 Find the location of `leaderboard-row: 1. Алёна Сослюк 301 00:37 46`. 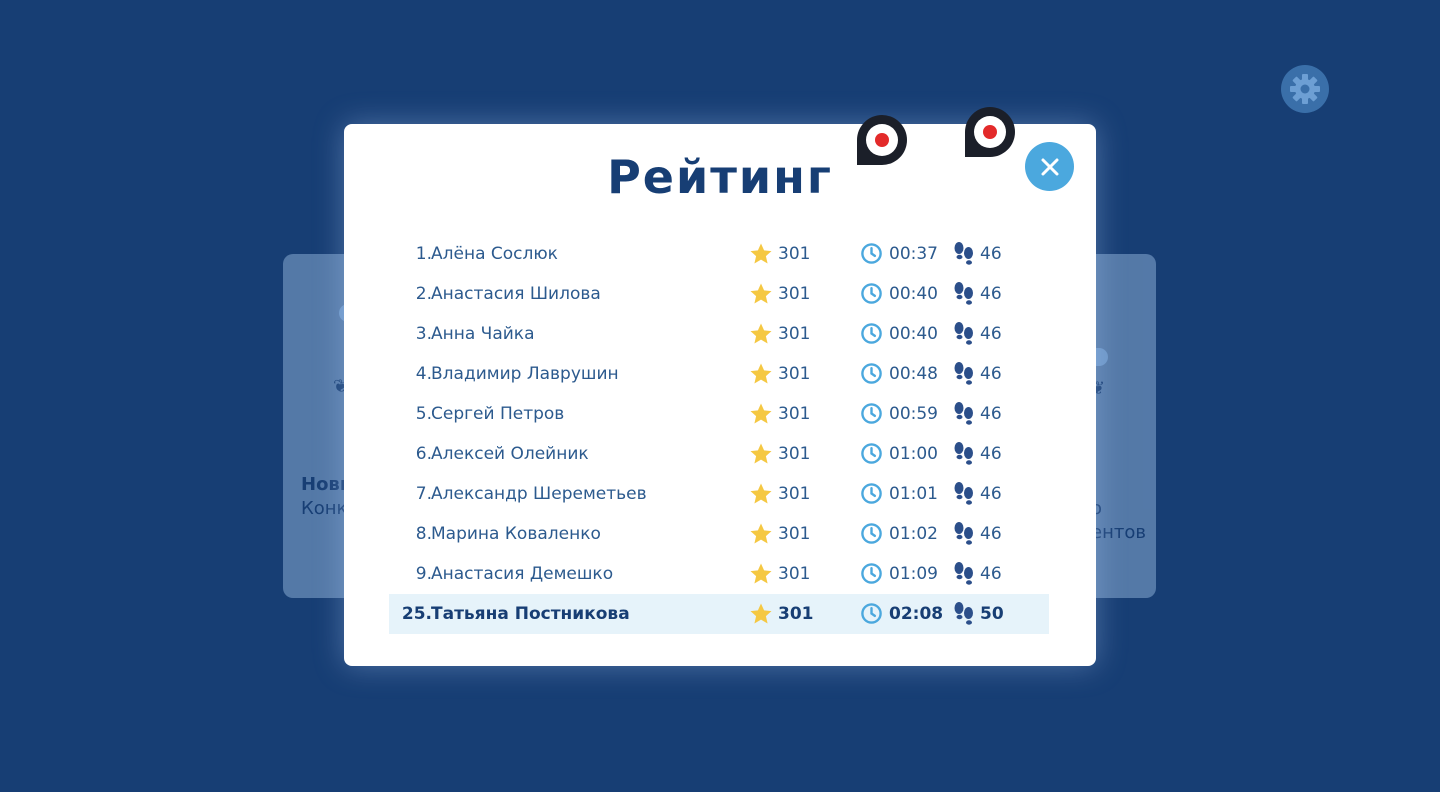

leaderboard-row: 1. Алёна Сослюк 301 00:37 46 is located at coordinates (719, 254).